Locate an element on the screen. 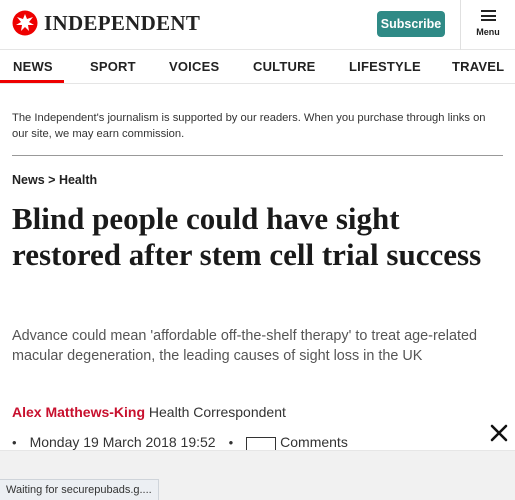 The height and width of the screenshot is (500, 515). breadcrumb-health: Health is located at coordinates (78, 180).